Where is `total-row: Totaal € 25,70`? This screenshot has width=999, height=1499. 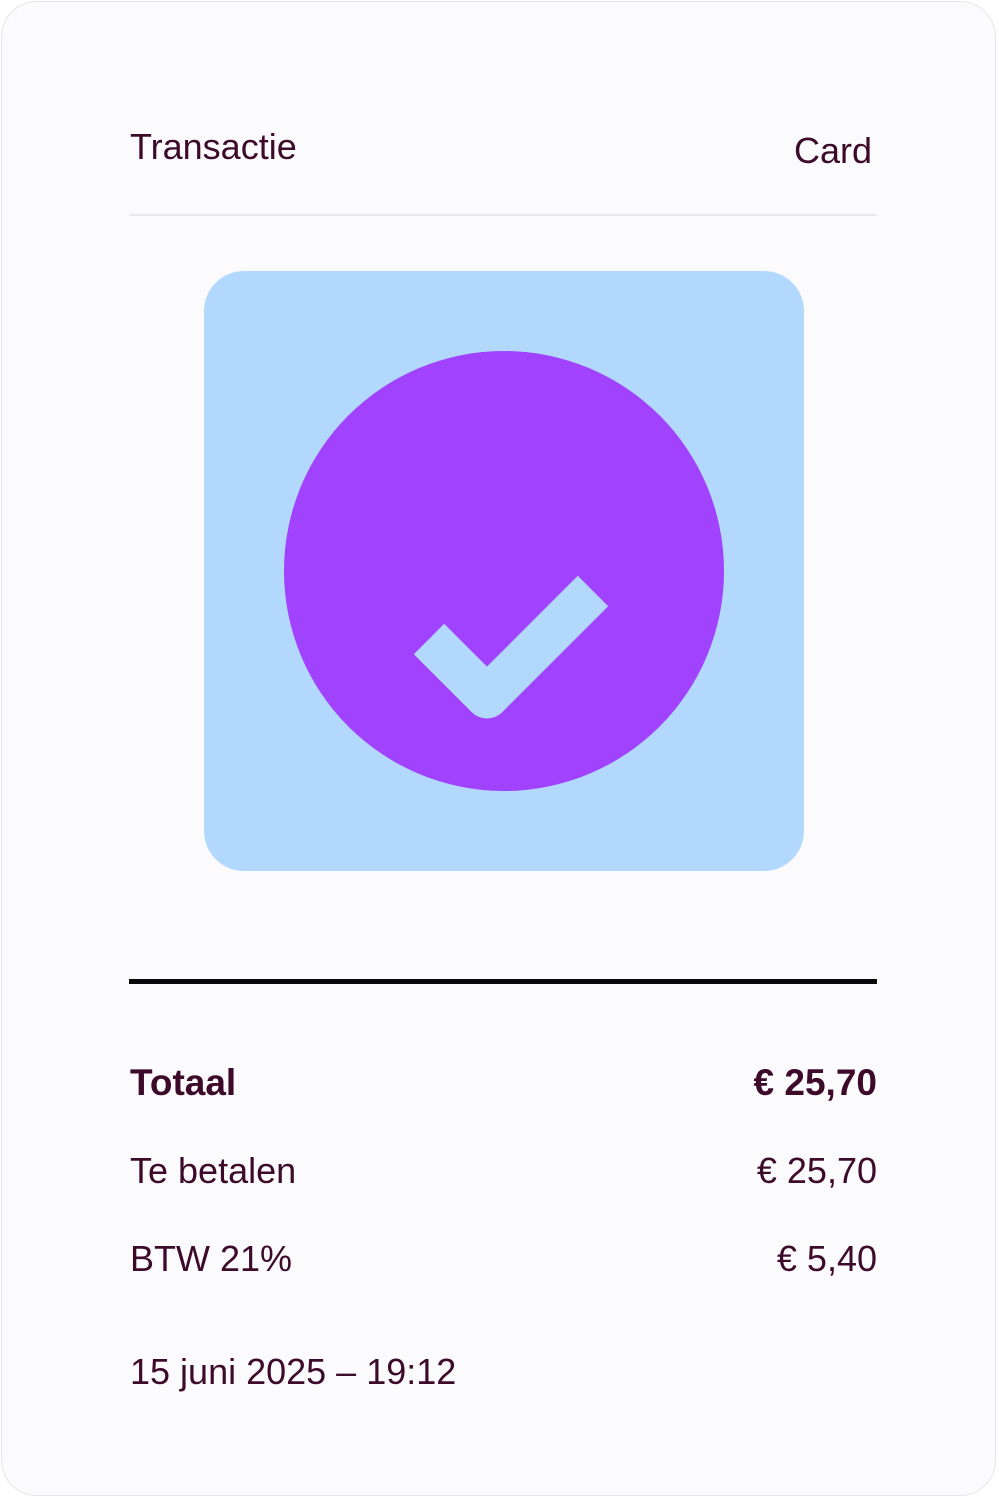
total-row: Totaal € 25,70 is located at coordinates (503, 1083).